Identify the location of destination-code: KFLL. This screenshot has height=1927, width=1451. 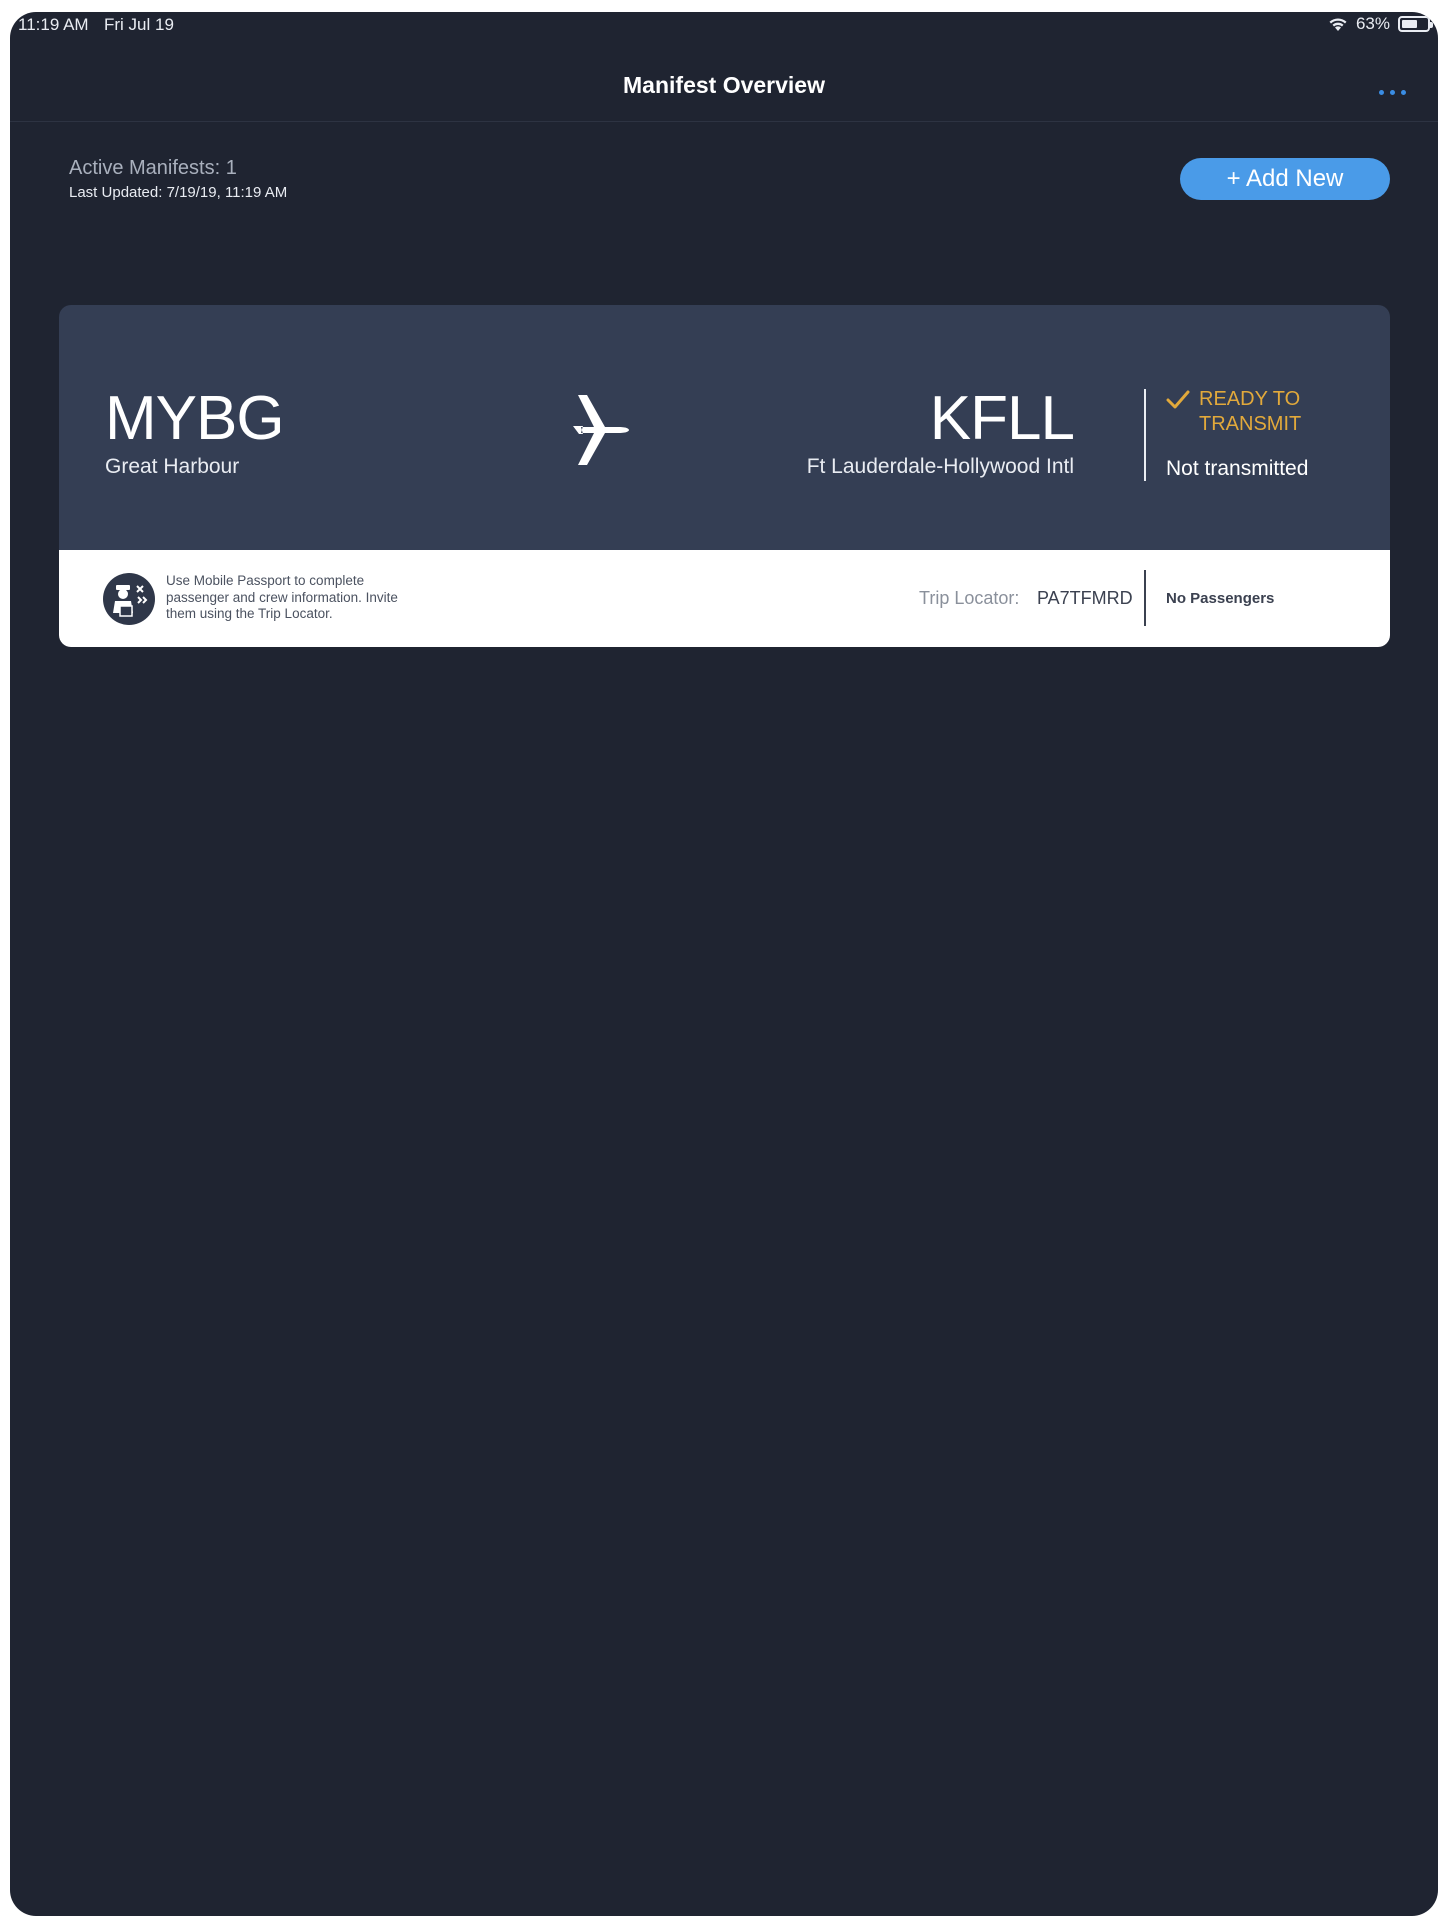
(1002, 418).